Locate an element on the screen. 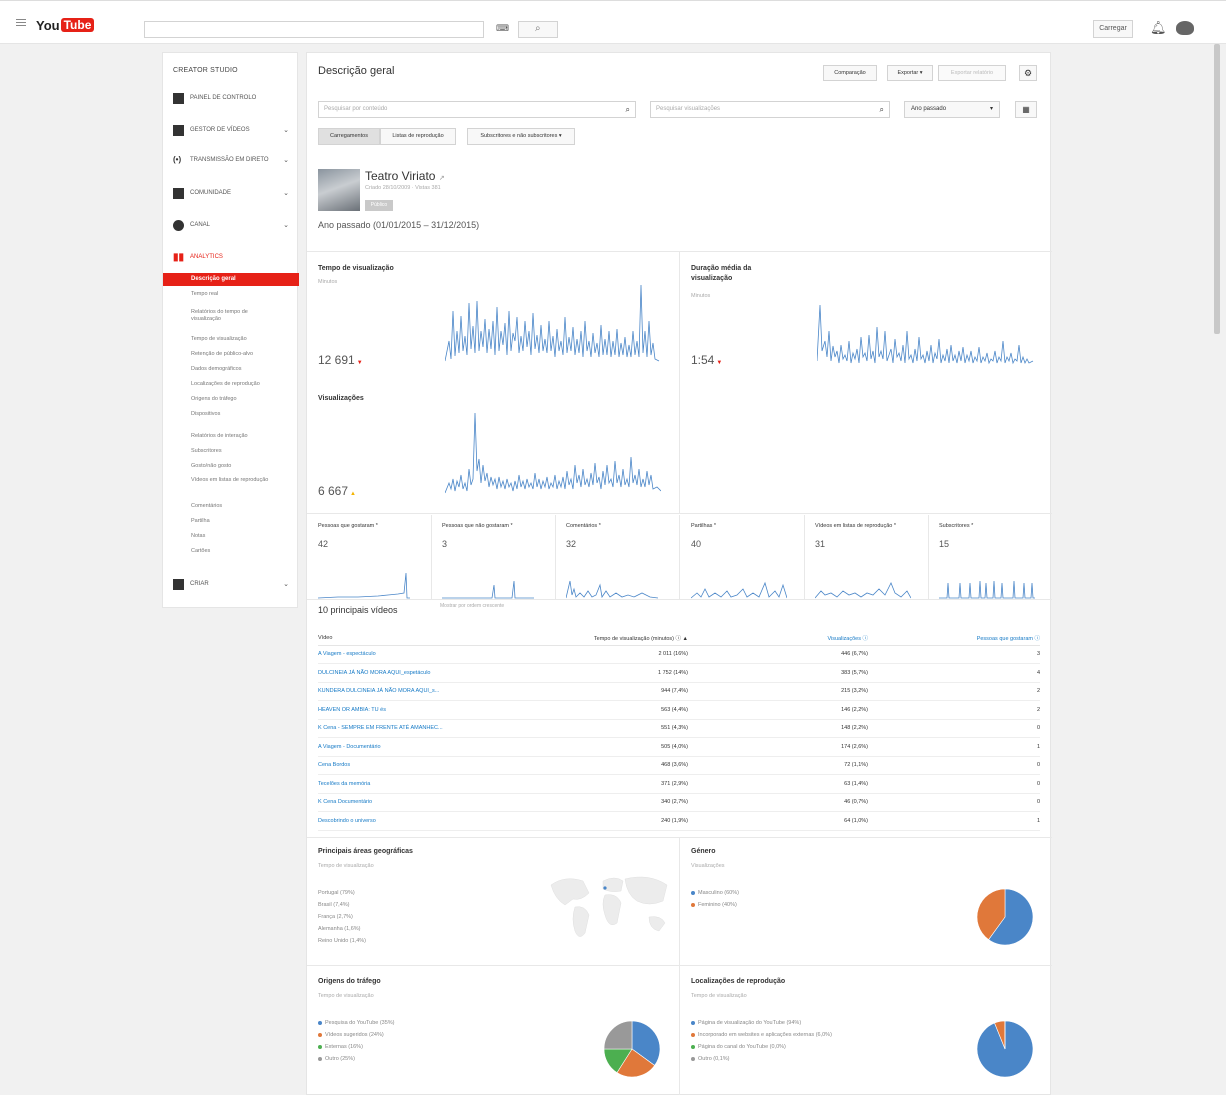  sidebar-item-label: CANAL is located at coordinates (200, 225).